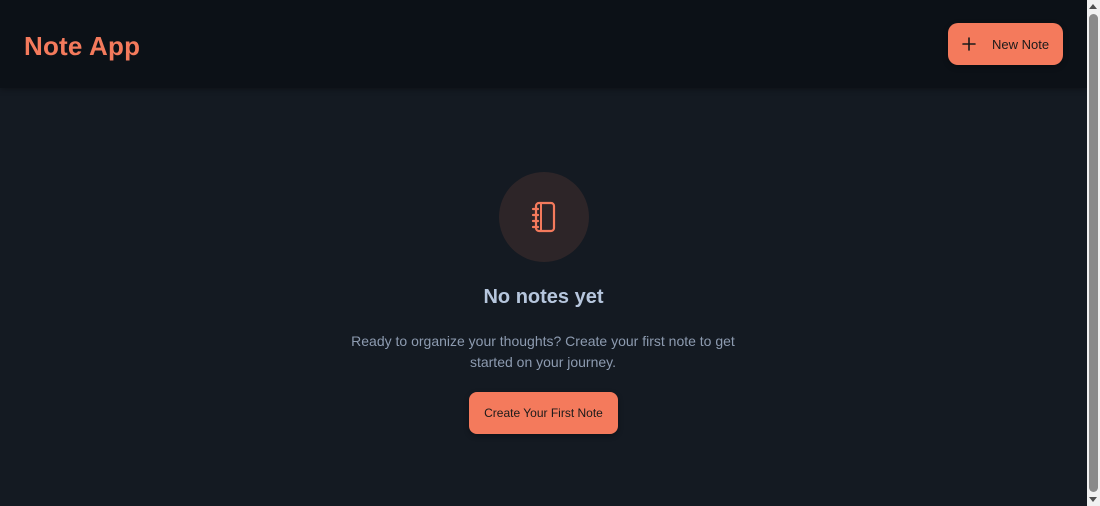 The height and width of the screenshot is (506, 1100). I want to click on notebook-icon, so click(543, 217).